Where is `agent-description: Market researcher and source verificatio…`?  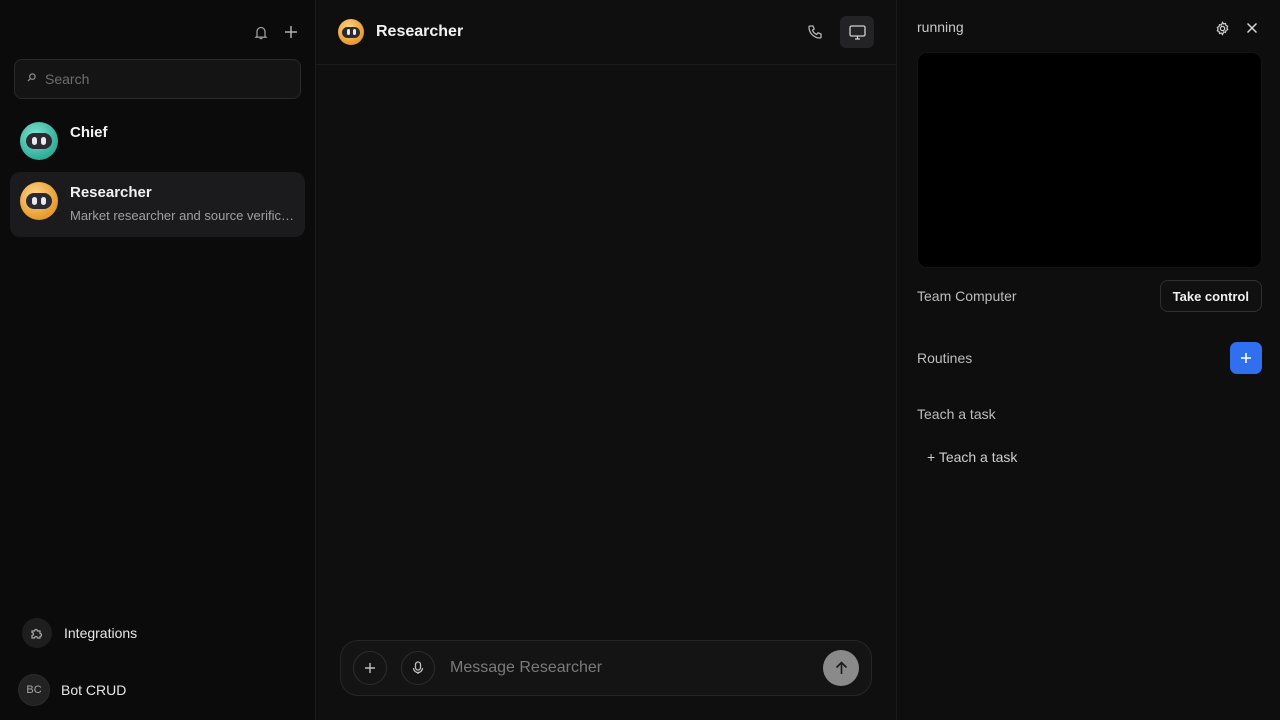 agent-description: Market researcher and source verificatio… is located at coordinates (182, 215).